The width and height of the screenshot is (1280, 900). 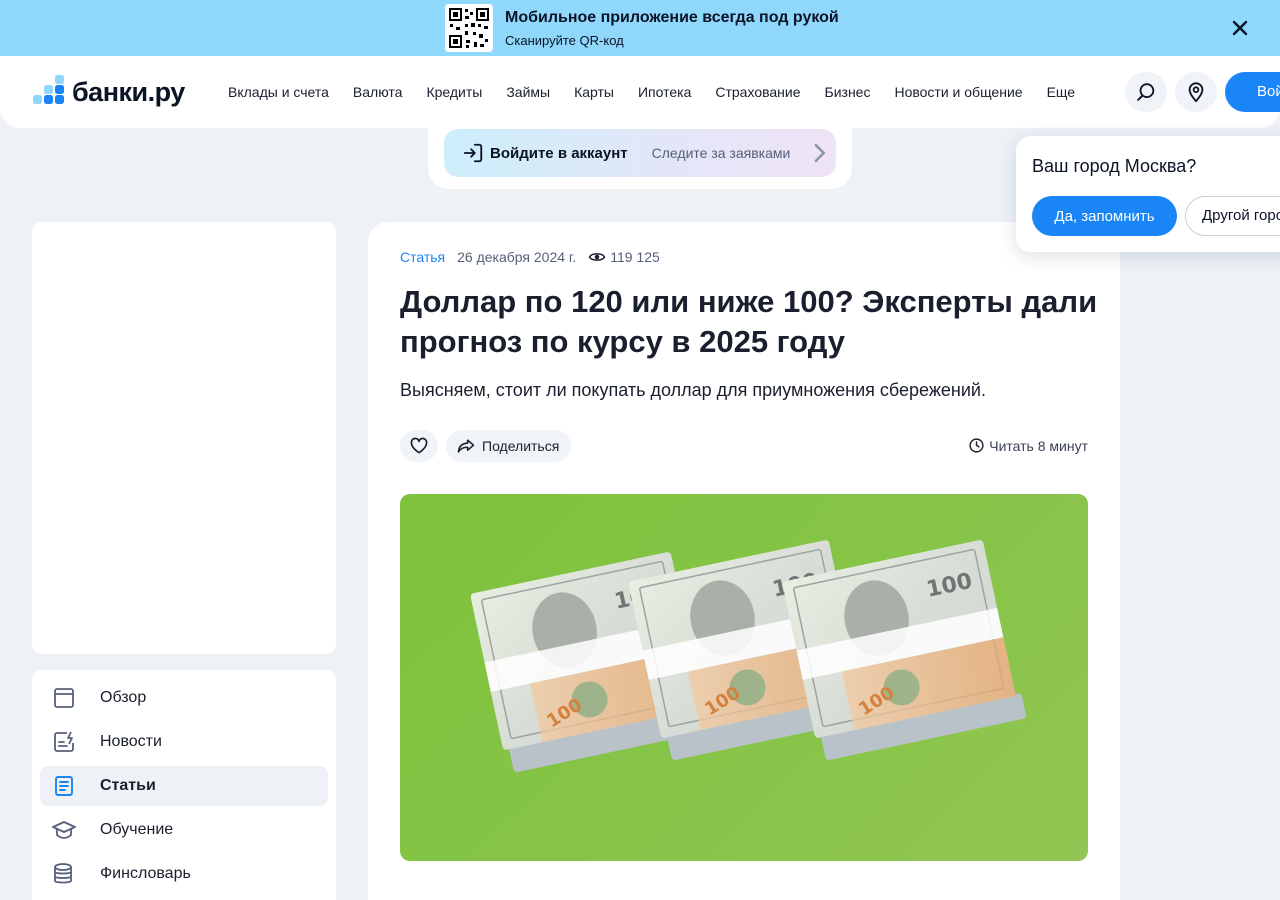 I want to click on sidebar-item-dictionary: Финсловарь, so click(x=184, y=874).